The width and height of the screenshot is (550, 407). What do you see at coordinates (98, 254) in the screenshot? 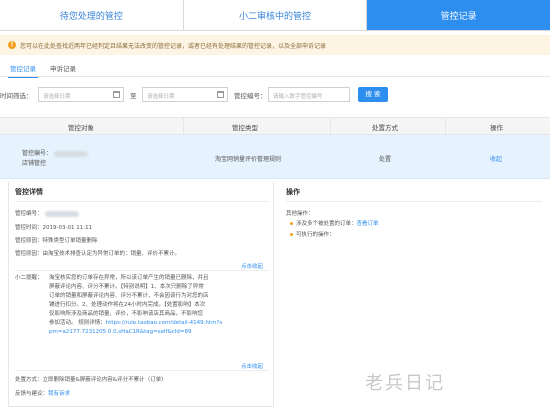
I see `detail-cause: 管控原因：由淘宝技术排查认定为异常订单的：销量、评价不累计。` at bounding box center [98, 254].